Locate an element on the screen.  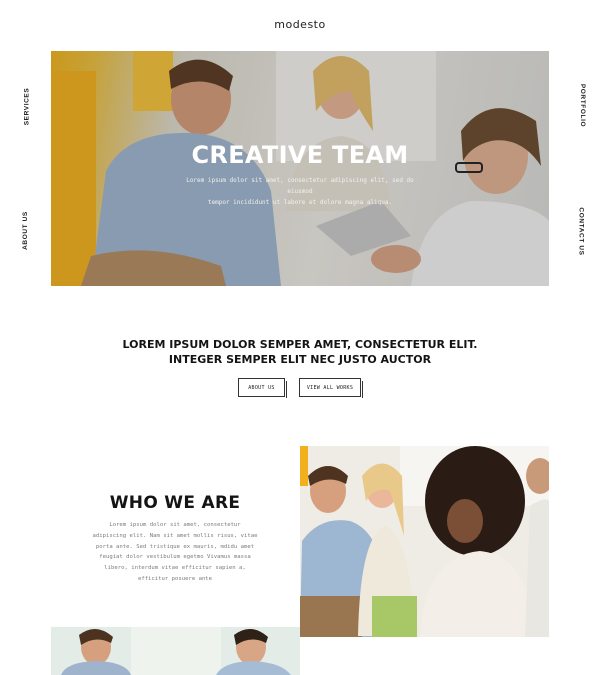
site-logo: modesto is located at coordinates (300, 24).